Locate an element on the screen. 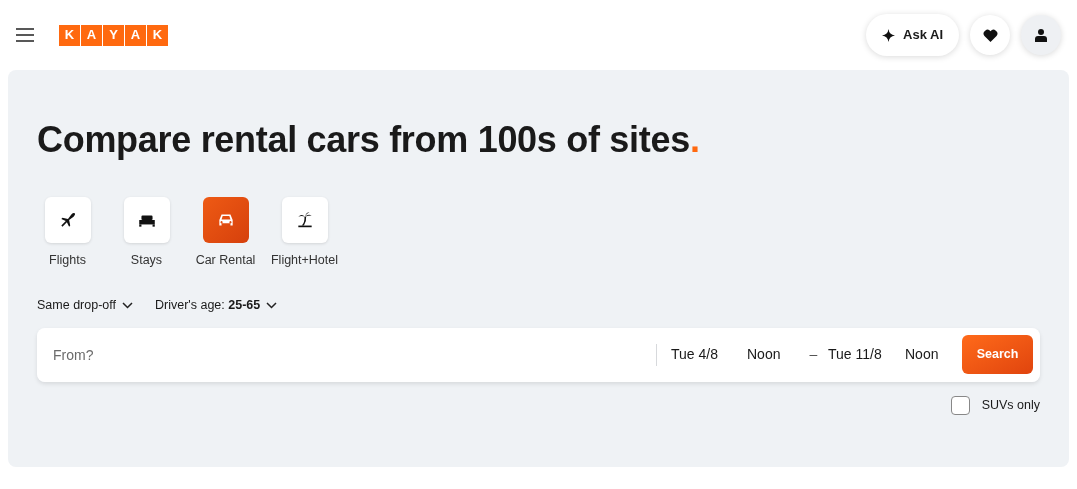 The image size is (1077, 489). headline: Compare rental cars from 100s of sites. is located at coordinates (369, 140).